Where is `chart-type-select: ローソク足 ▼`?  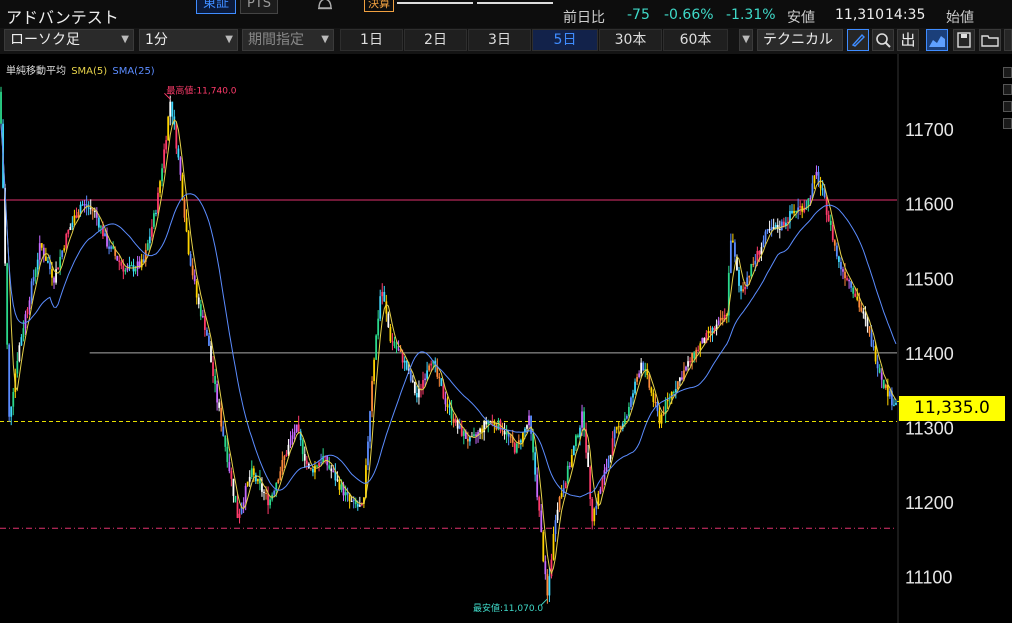 chart-type-select: ローソク足 ▼ is located at coordinates (69, 40).